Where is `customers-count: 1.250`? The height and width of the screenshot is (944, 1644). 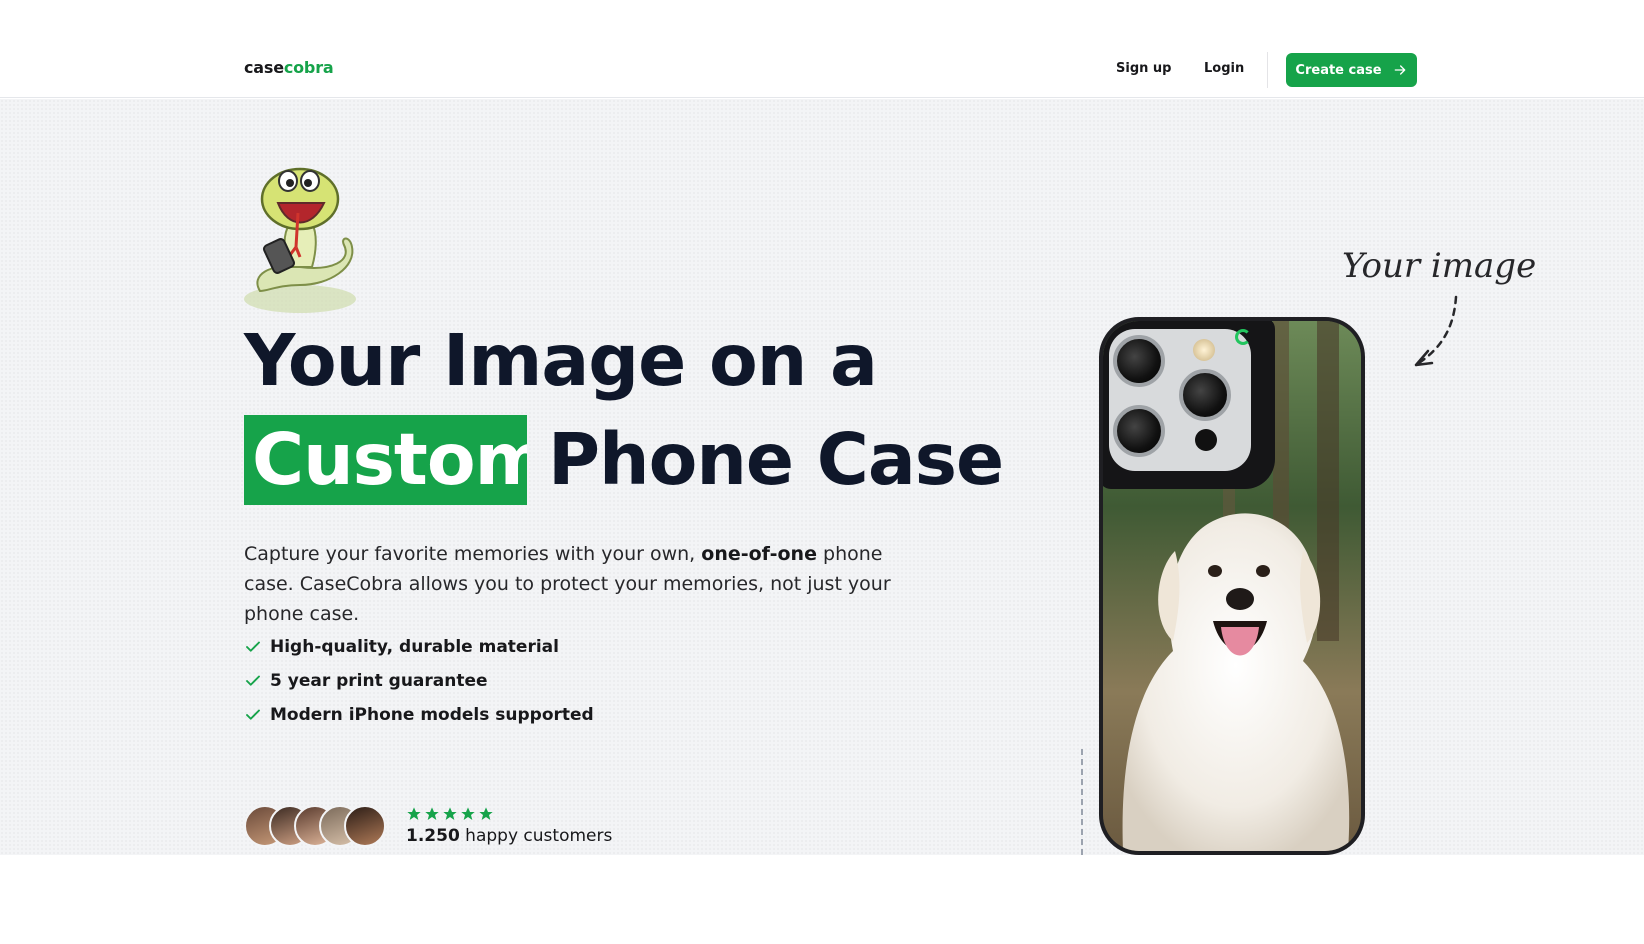 customers-count: 1.250 is located at coordinates (433, 836).